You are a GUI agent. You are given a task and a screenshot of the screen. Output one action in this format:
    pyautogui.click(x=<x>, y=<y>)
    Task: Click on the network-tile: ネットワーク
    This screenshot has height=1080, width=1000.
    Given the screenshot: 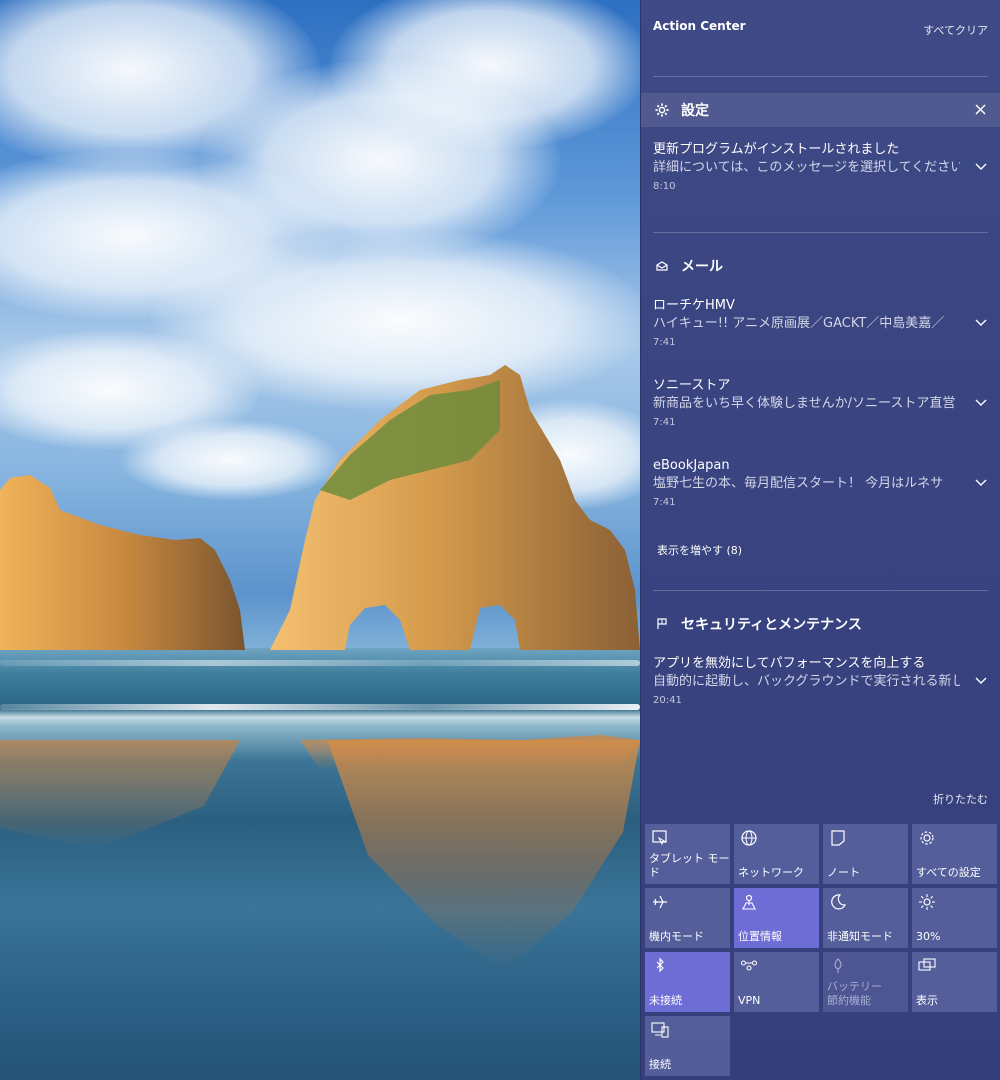 What is the action you would take?
    pyautogui.click(x=776, y=854)
    